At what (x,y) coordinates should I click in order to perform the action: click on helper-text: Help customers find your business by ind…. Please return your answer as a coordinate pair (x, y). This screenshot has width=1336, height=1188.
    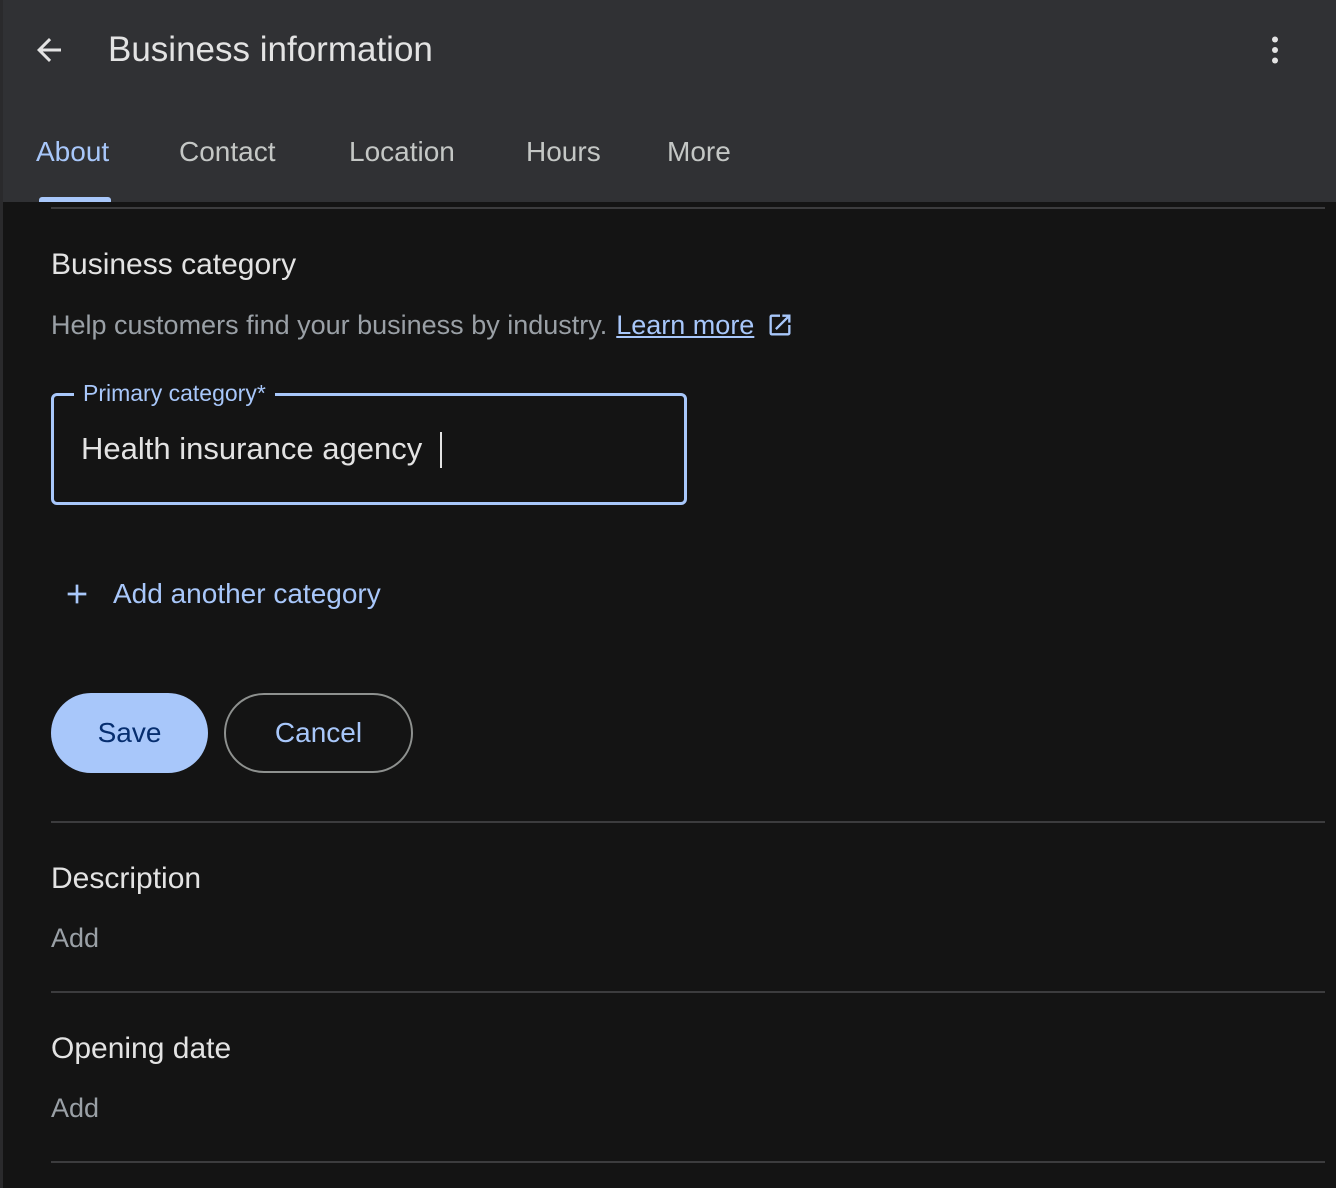
    Looking at the image, I should click on (329, 325).